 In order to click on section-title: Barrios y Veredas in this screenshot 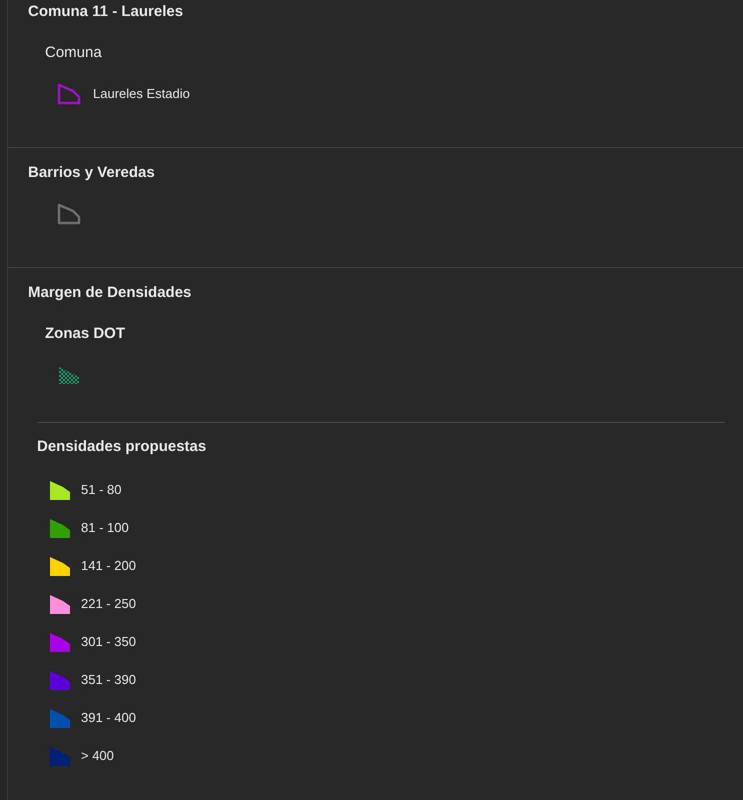, I will do `click(92, 173)`.